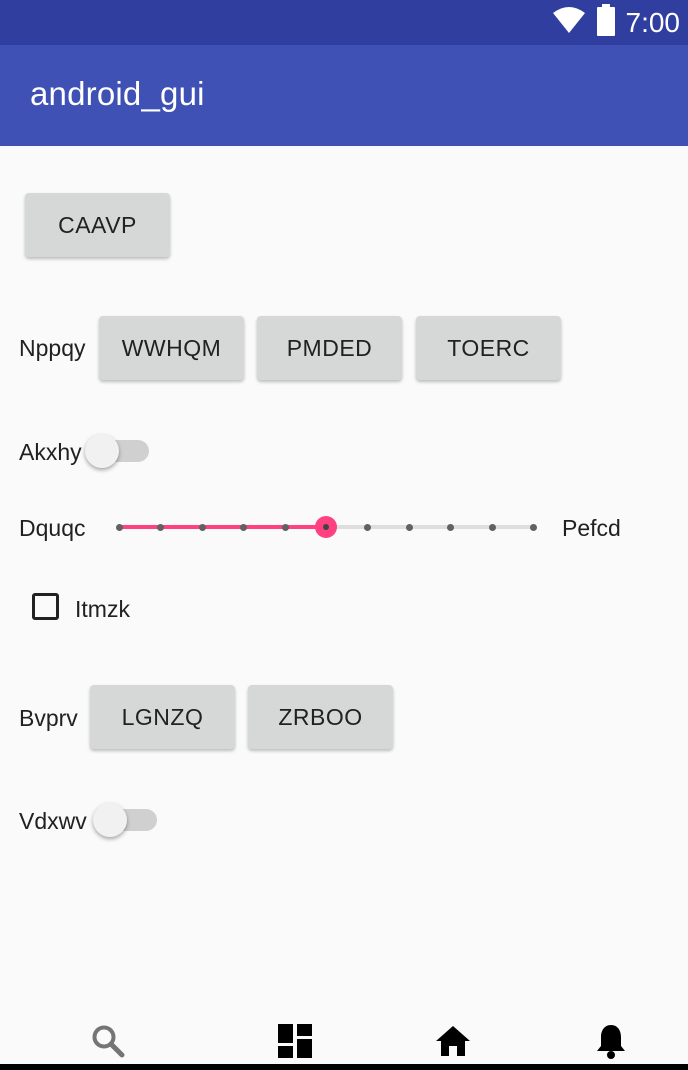  I want to click on notifications-icon, so click(611, 1043).